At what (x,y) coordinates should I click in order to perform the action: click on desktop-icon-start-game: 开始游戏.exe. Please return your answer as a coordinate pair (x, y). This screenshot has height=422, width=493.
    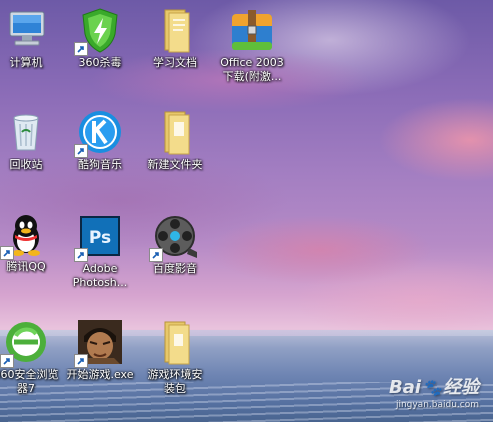
    Looking at the image, I should click on (100, 350).